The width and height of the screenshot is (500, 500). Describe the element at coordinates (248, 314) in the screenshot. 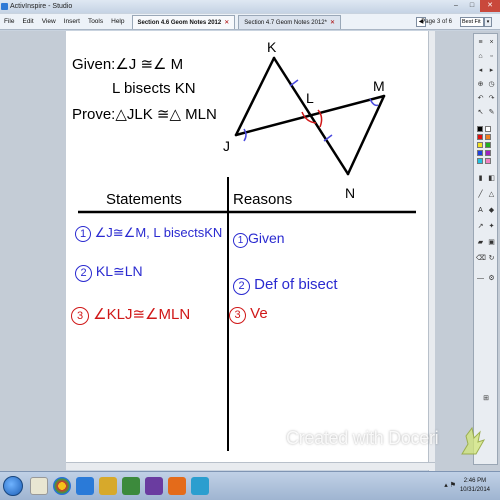

I see `reason-row-3: 3 Ve` at that location.